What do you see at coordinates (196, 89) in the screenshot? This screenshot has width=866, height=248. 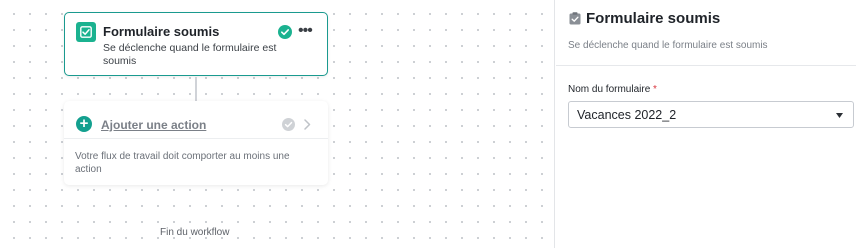 I see `connector-line` at bounding box center [196, 89].